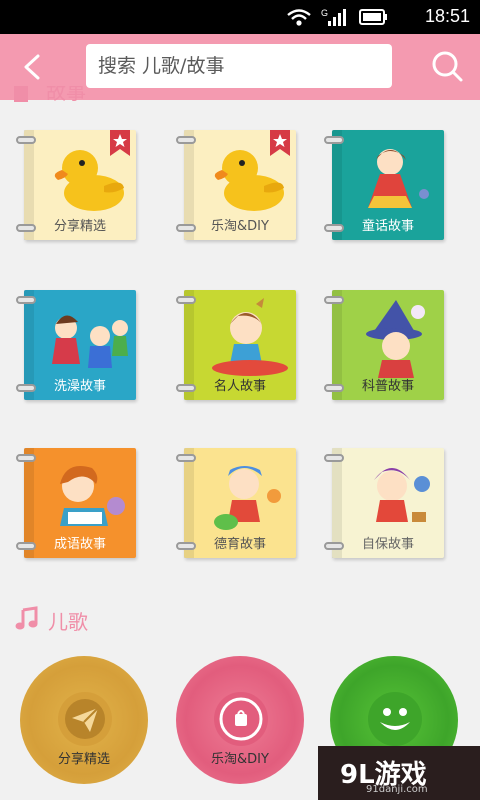 This screenshot has width=480, height=800. What do you see at coordinates (399, 773) in the screenshot?
I see `watermark-logo: 9L游戏 91danji.com` at bounding box center [399, 773].